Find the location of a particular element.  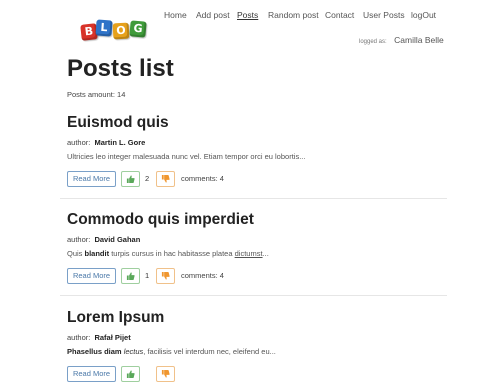

post-title: Euismod quis is located at coordinates (257, 123).